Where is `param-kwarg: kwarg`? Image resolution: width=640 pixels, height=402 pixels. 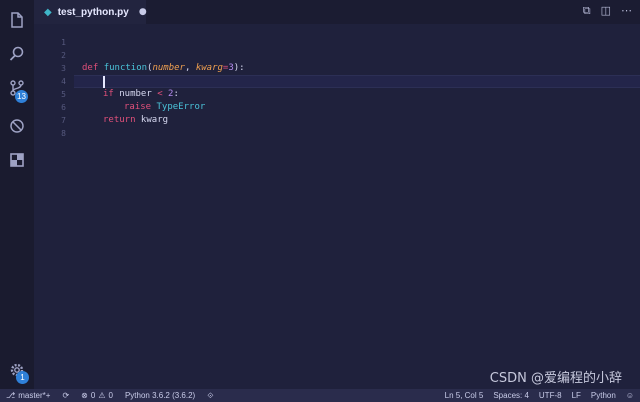 param-kwarg: kwarg is located at coordinates (209, 68).